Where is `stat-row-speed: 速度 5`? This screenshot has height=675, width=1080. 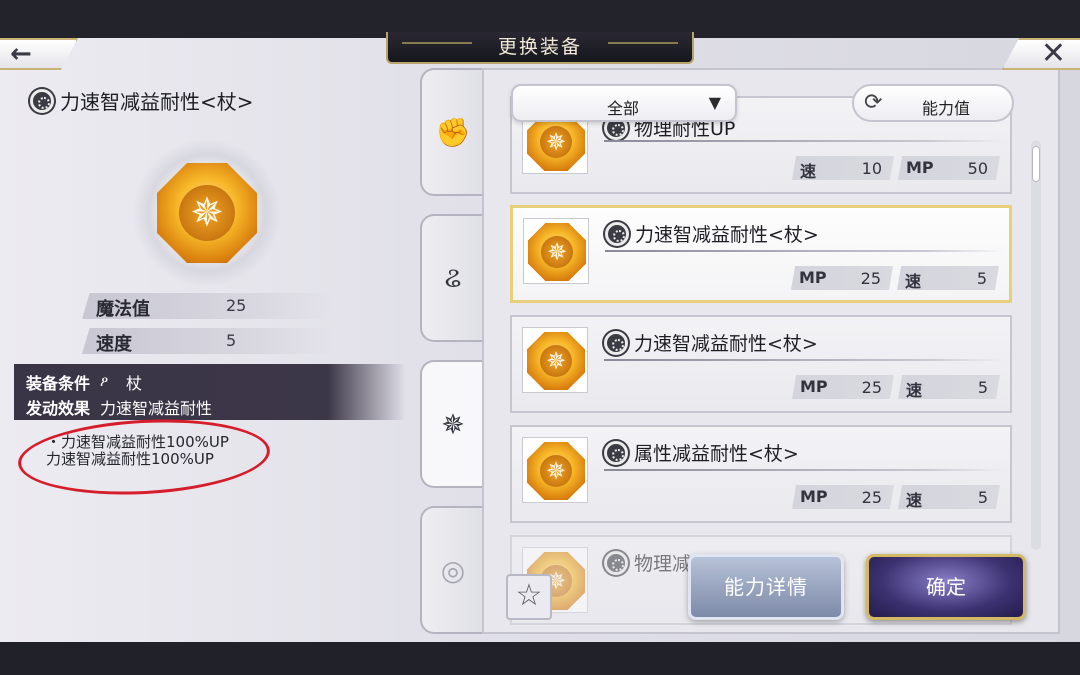 stat-row-speed: 速度 5 is located at coordinates (209, 341).